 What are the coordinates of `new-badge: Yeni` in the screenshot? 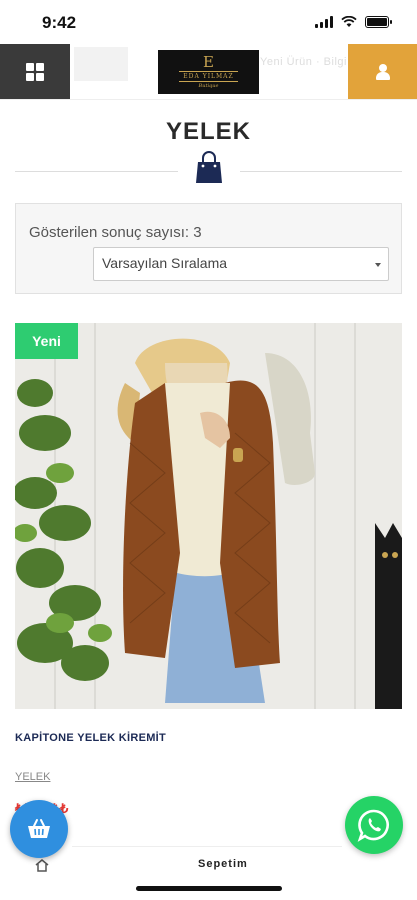 It's located at (46, 341).